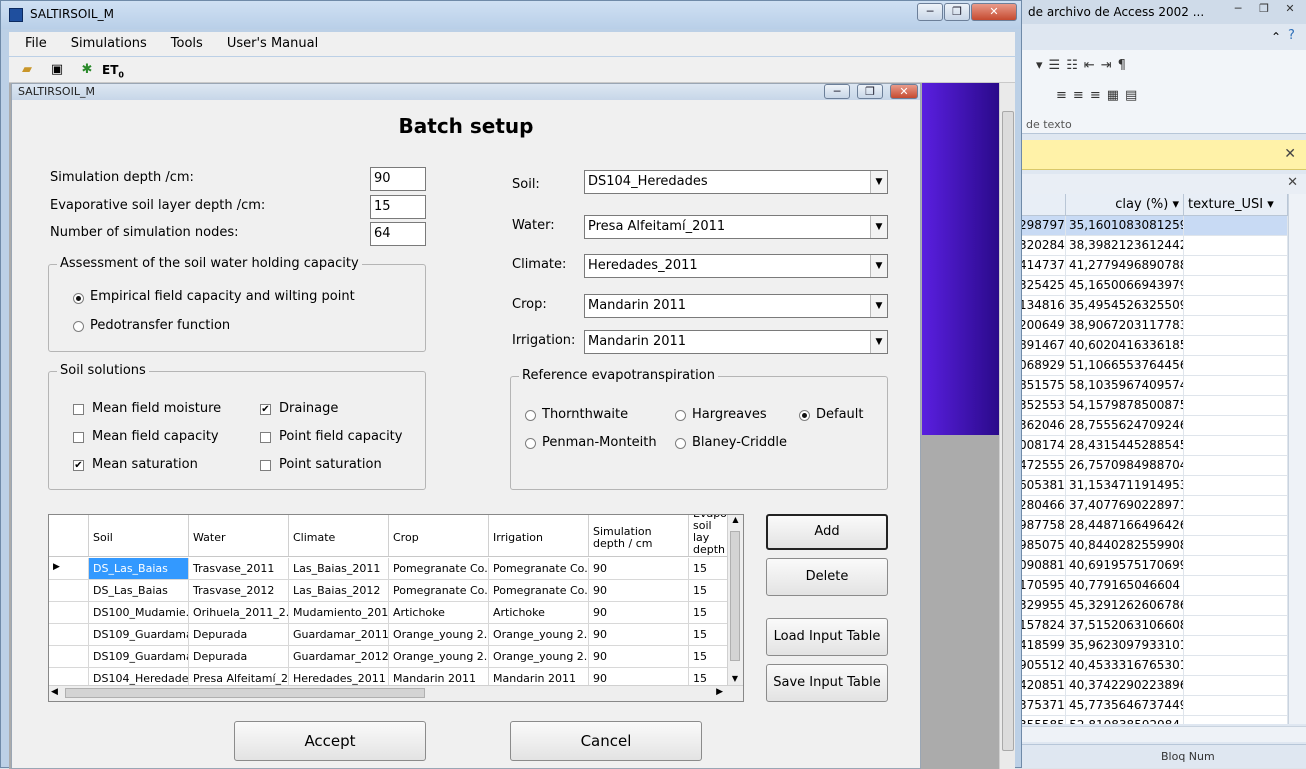 Image resolution: width=1306 pixels, height=769 pixels. Describe the element at coordinates (398, 234) in the screenshot. I see `nodes-input: 64` at that location.